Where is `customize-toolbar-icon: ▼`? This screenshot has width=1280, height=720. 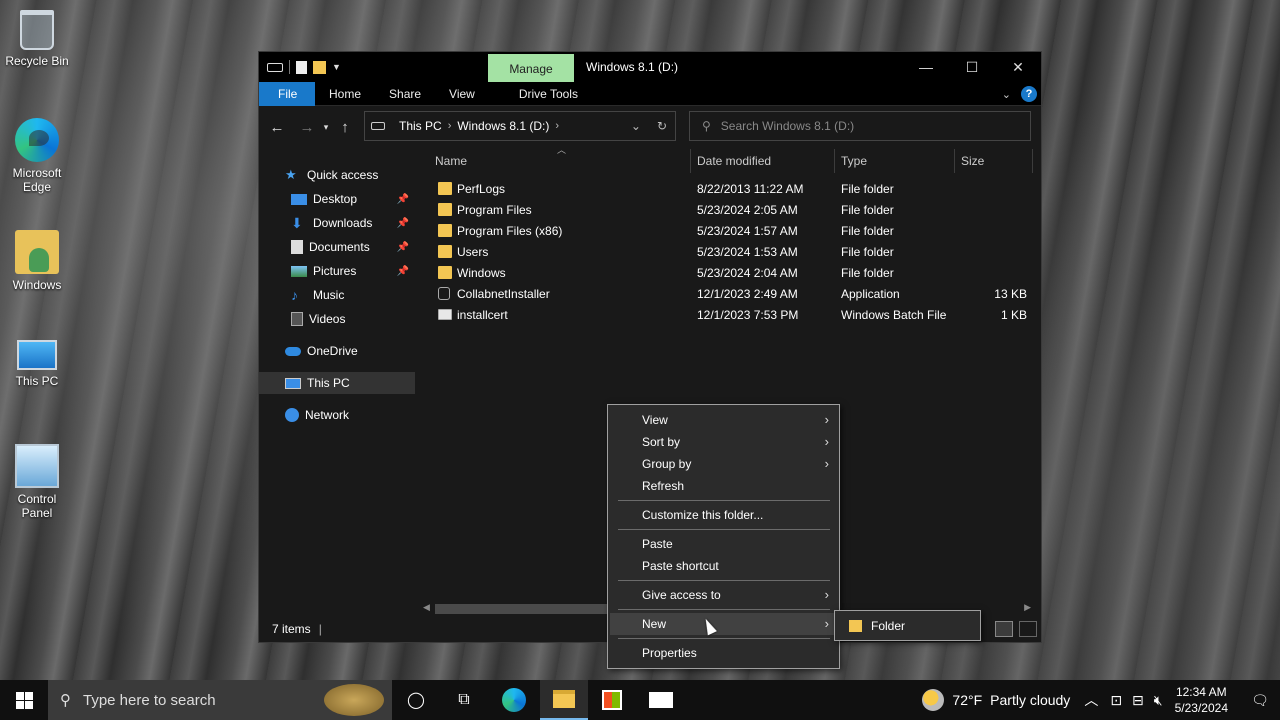 customize-toolbar-icon: ▼ is located at coordinates (336, 67).